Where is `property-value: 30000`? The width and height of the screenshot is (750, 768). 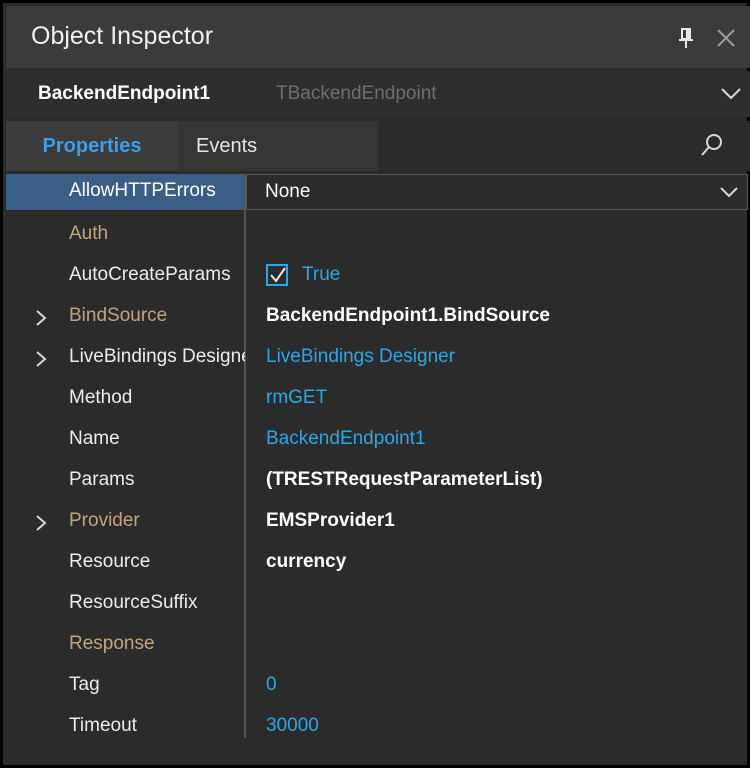 property-value: 30000 is located at coordinates (292, 725).